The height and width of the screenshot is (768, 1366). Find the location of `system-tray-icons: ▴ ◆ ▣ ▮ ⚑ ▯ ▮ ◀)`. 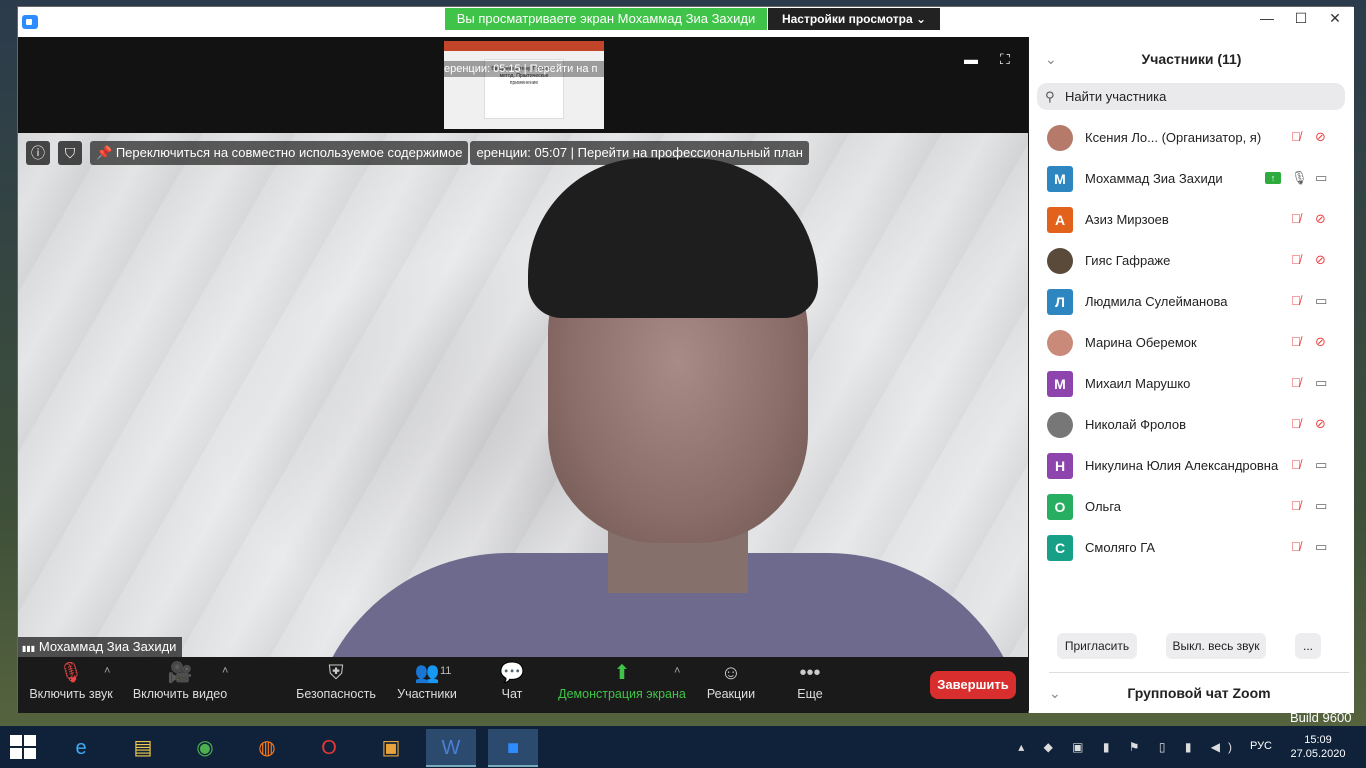

system-tray-icons: ▴ ◆ ▣ ▮ ⚑ ▯ ▮ ◀) is located at coordinates (1129, 747).